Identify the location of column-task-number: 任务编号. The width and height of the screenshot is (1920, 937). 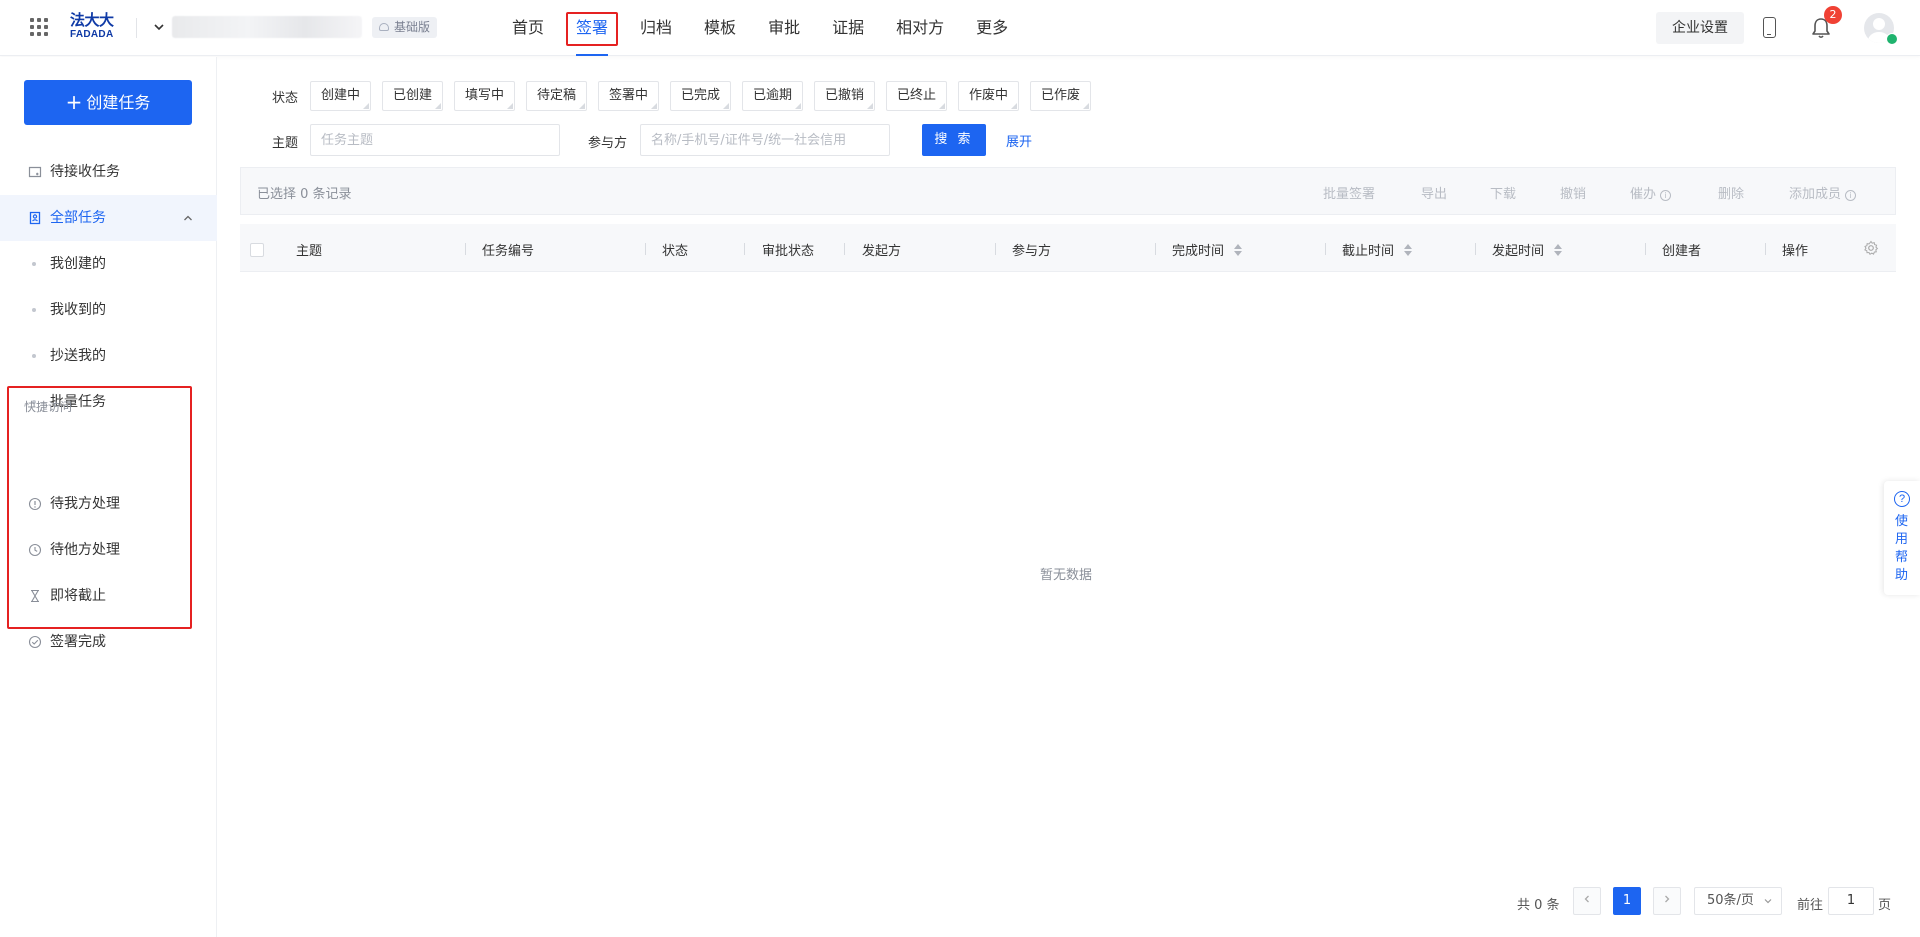
(508, 251).